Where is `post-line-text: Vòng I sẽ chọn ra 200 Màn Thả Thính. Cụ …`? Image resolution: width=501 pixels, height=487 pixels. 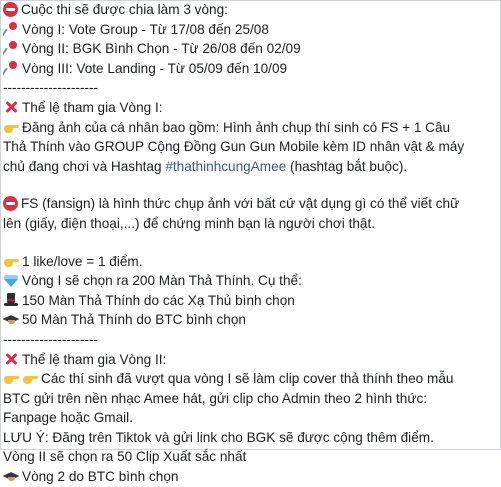
post-line-text: Vòng I sẽ chọn ra 200 Màn Thả Thính. Cụ … is located at coordinates (162, 281).